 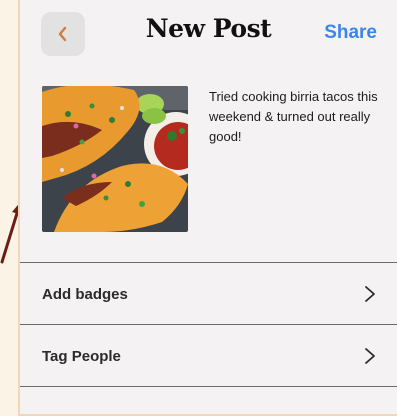 What do you see at coordinates (208, 356) in the screenshot?
I see `tag-people-row: Tag People` at bounding box center [208, 356].